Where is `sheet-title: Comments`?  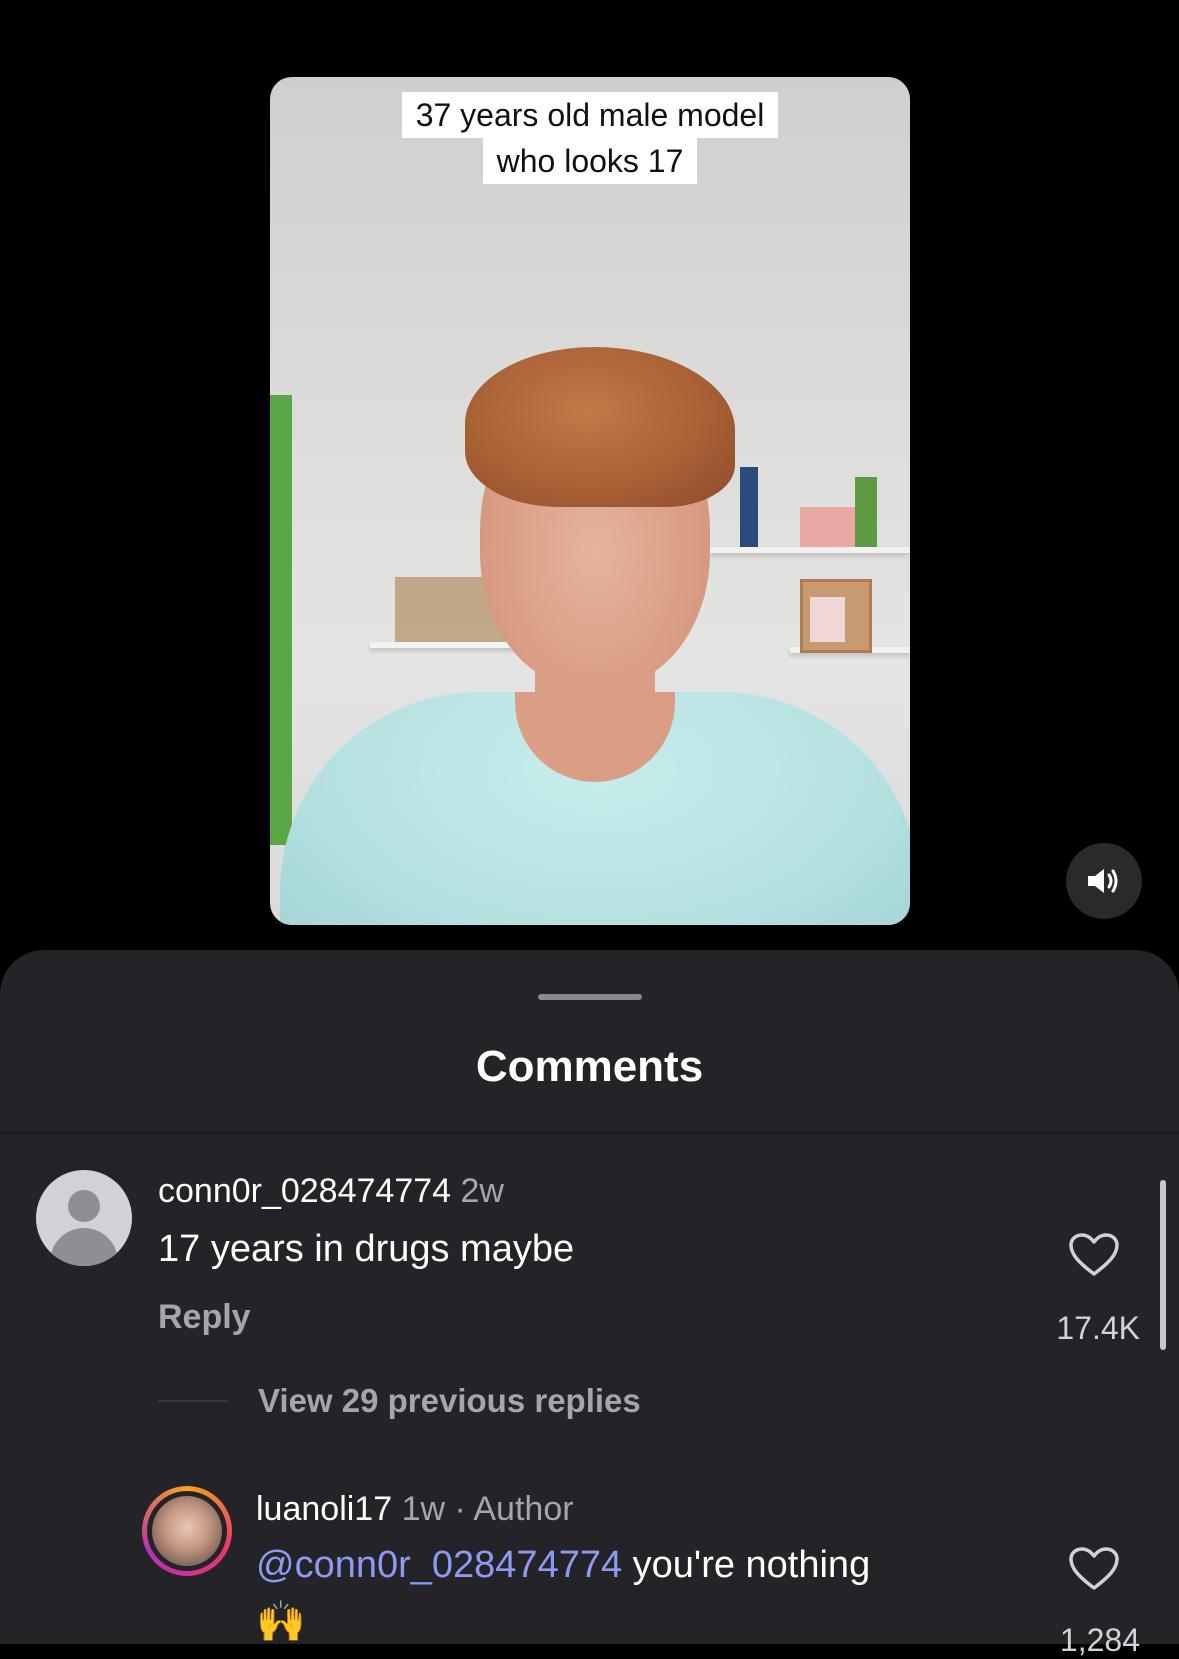 sheet-title: Comments is located at coordinates (589, 1066).